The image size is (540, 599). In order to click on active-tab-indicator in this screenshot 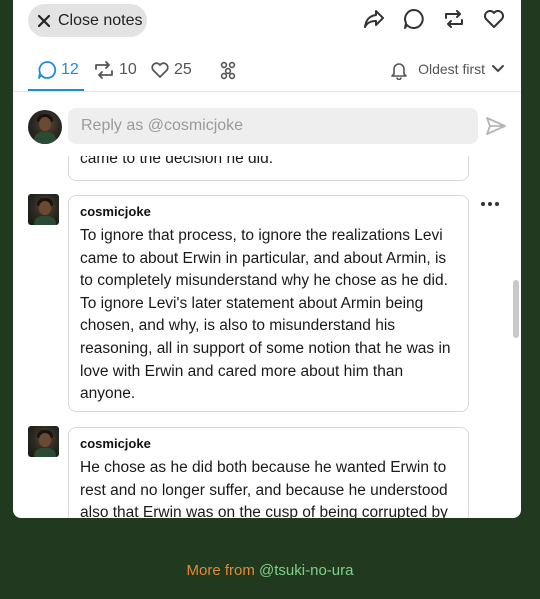, I will do `click(56, 90)`.